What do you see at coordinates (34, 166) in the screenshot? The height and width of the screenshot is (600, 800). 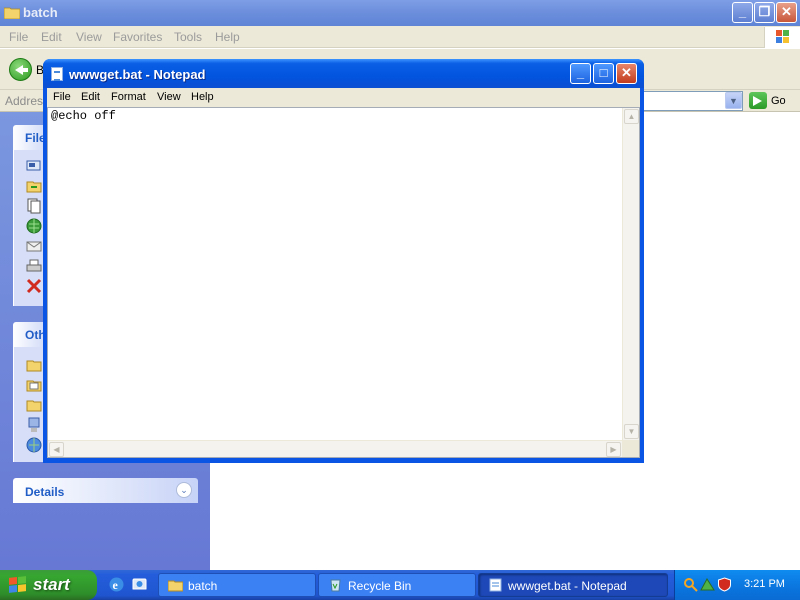 I see `rename-icon` at bounding box center [34, 166].